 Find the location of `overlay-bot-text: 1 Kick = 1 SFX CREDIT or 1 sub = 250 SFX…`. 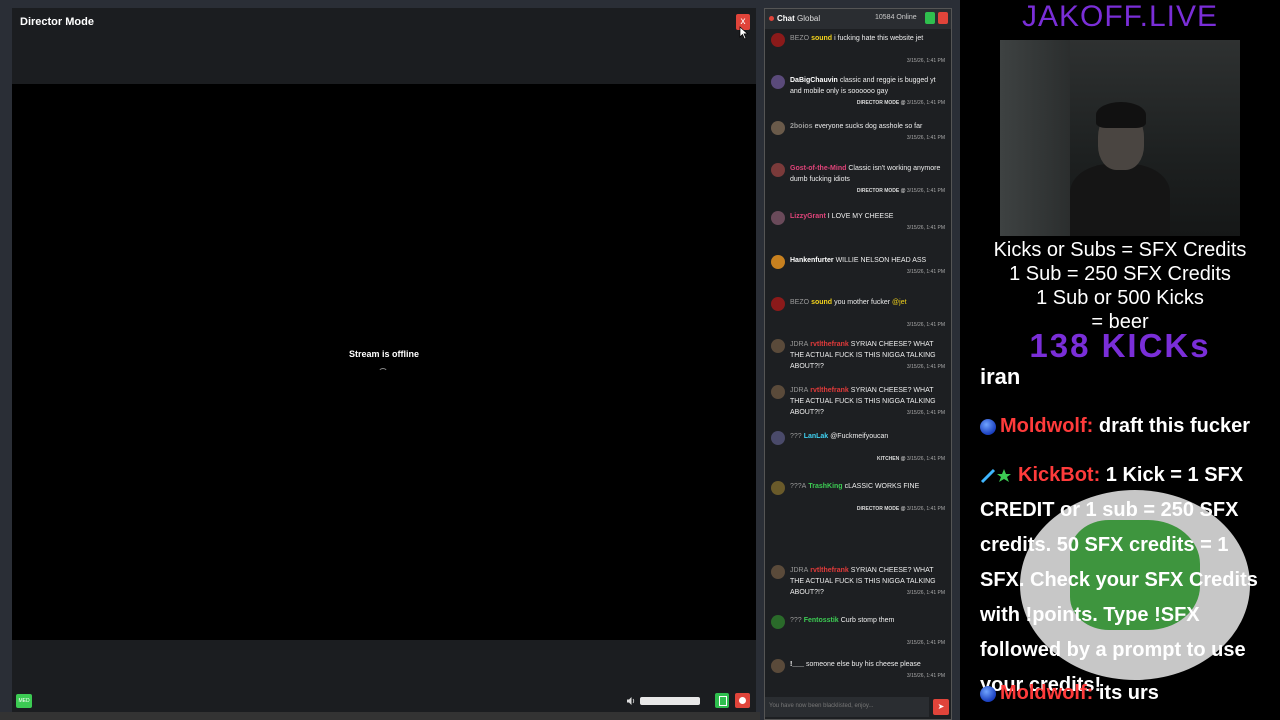

overlay-bot-text: 1 Kick = 1 SFX CREDIT or 1 sub = 250 SFX… is located at coordinates (1119, 580).